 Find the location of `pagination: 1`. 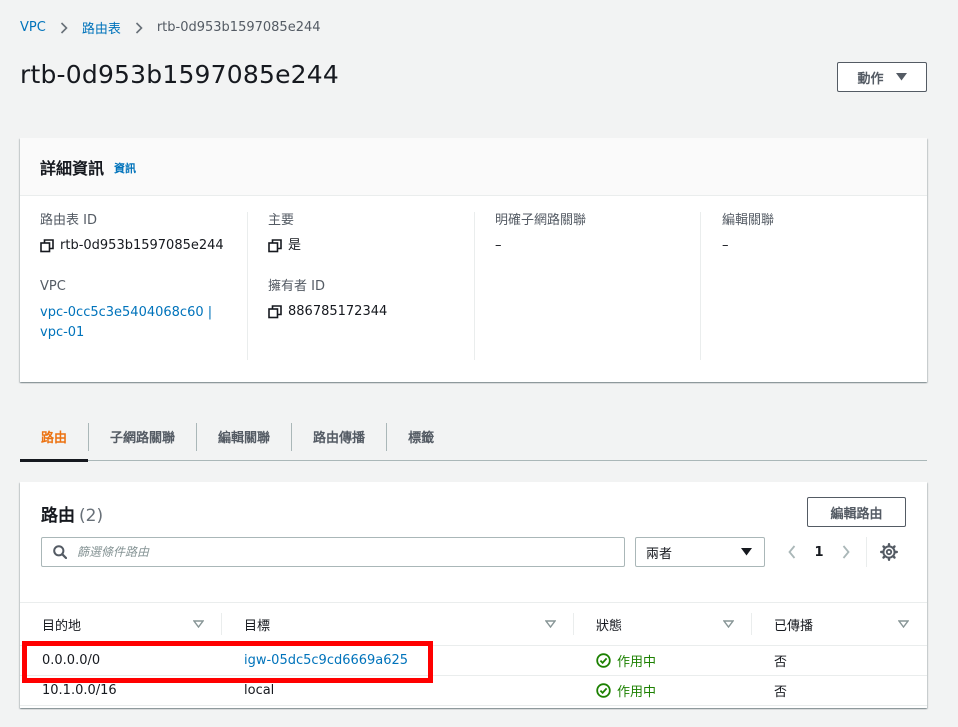

pagination: 1 is located at coordinates (840, 552).